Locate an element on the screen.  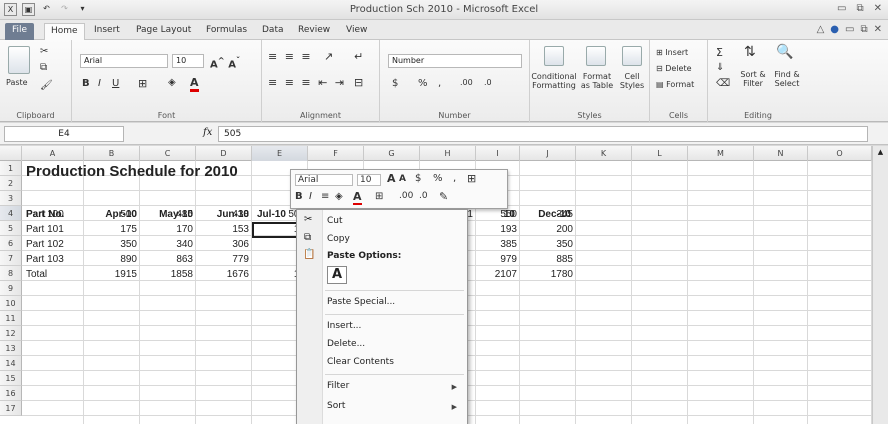
cell-i5: 193 is located at coordinates (498, 229).